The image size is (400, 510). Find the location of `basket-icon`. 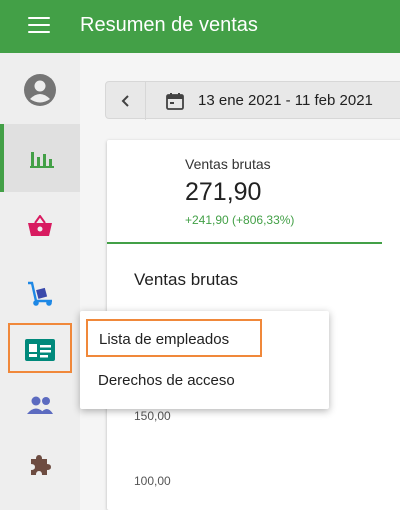

basket-icon is located at coordinates (40, 225).